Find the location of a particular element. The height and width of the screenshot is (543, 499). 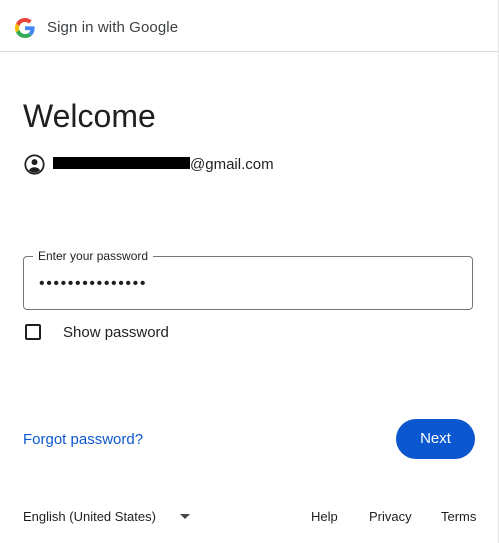

help-link: Help is located at coordinates (324, 516).